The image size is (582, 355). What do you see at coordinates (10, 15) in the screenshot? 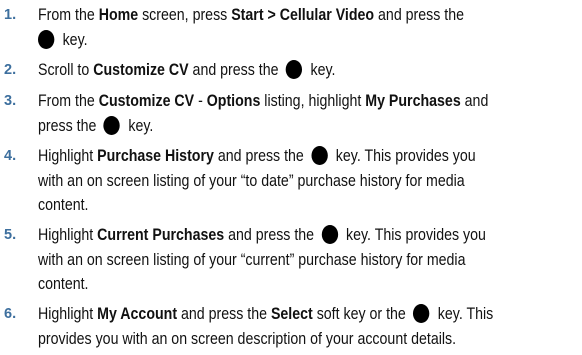
I see `step-number: 1.` at bounding box center [10, 15].